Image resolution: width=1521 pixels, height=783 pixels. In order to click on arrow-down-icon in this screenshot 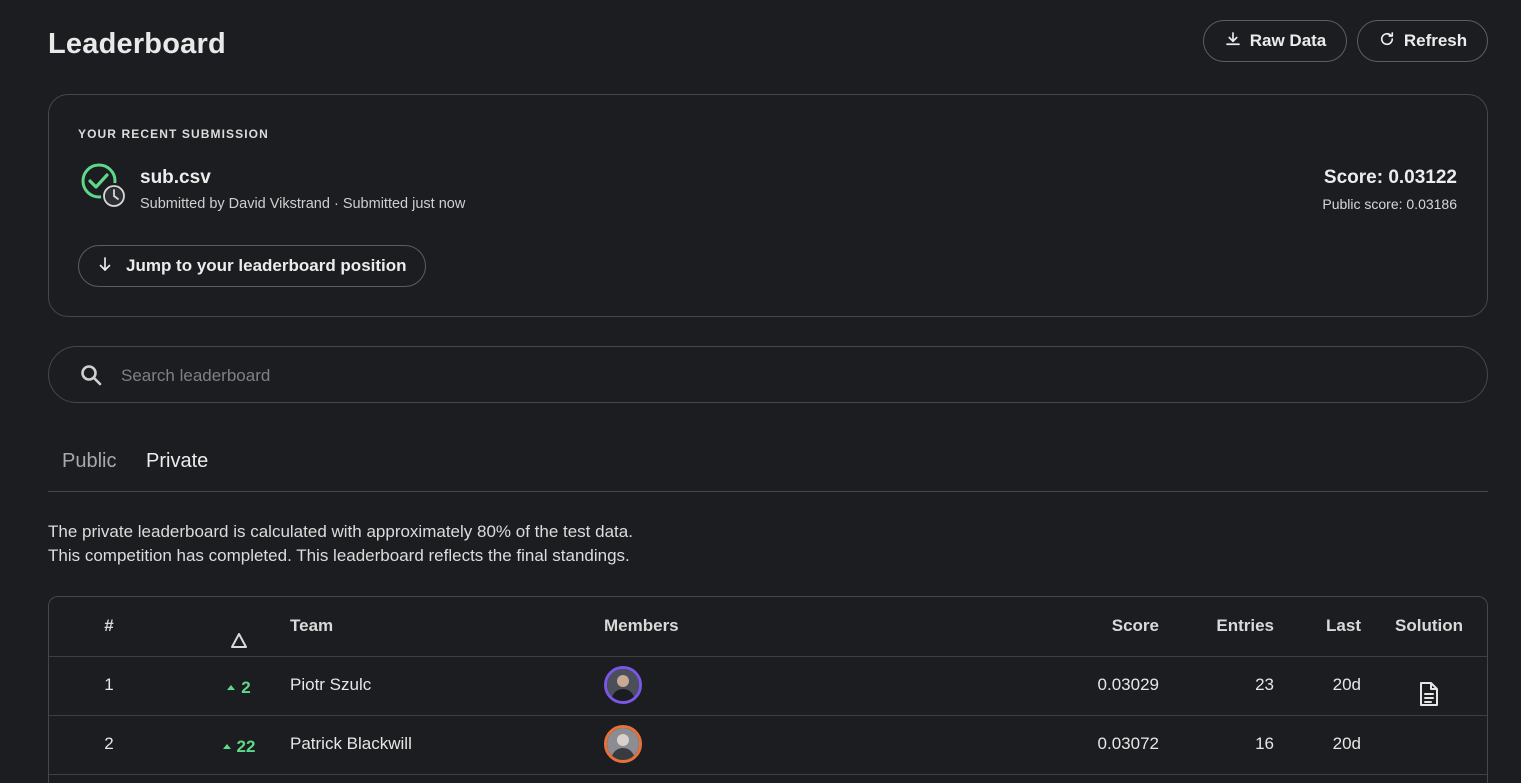, I will do `click(105, 266)`.